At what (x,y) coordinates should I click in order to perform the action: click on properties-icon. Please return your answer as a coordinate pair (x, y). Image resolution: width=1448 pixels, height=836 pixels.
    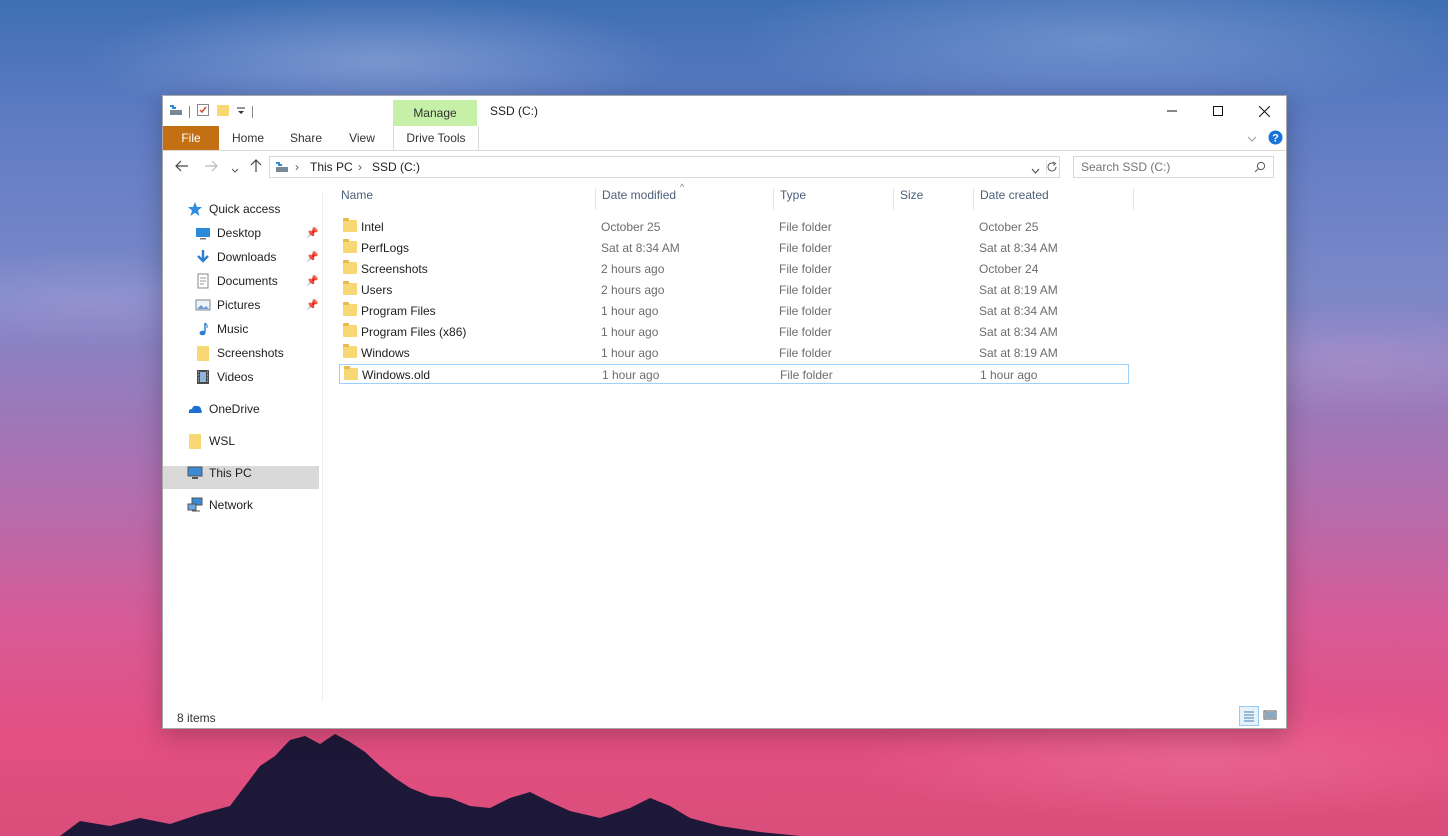
    Looking at the image, I should click on (203, 111).